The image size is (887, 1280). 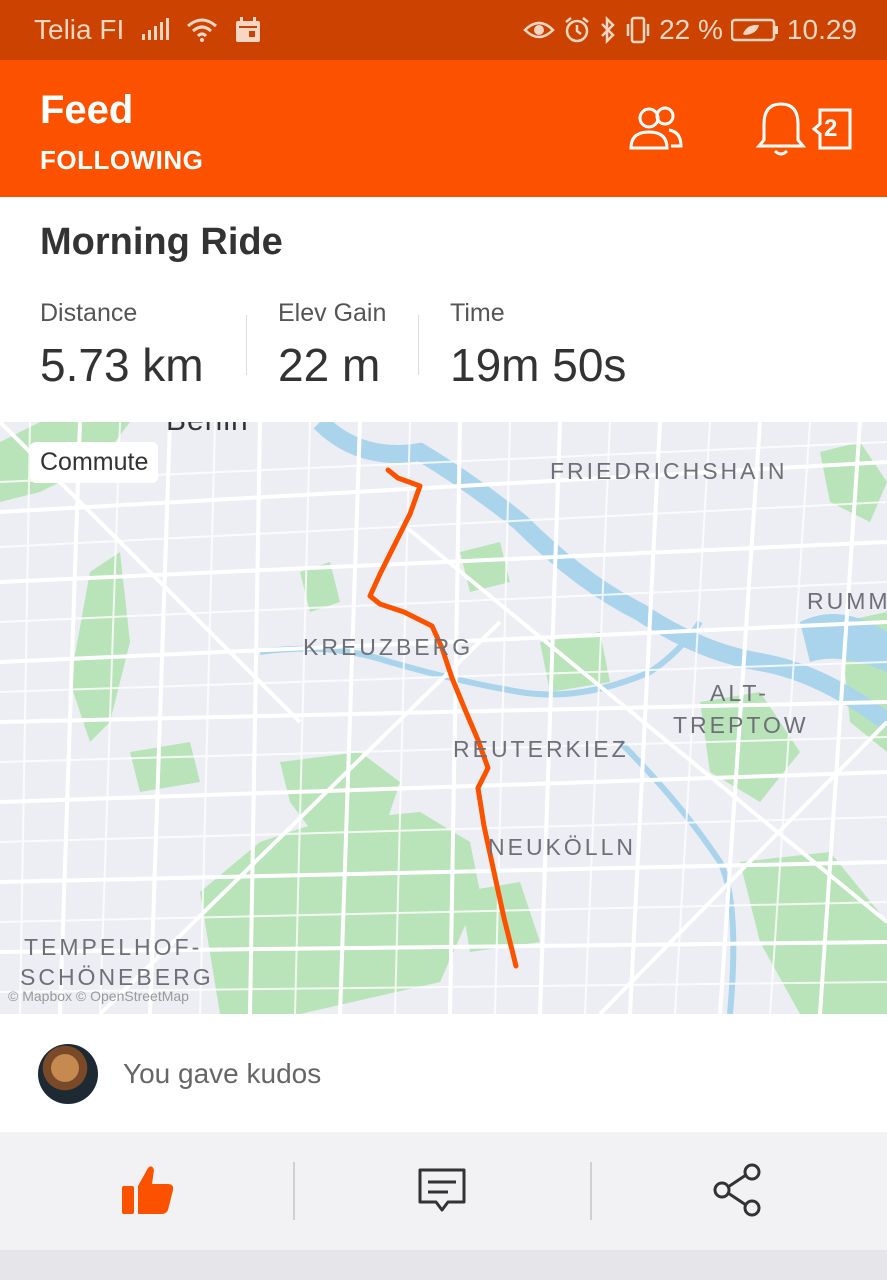 What do you see at coordinates (161, 242) in the screenshot?
I see `activity-title: Morning Ride` at bounding box center [161, 242].